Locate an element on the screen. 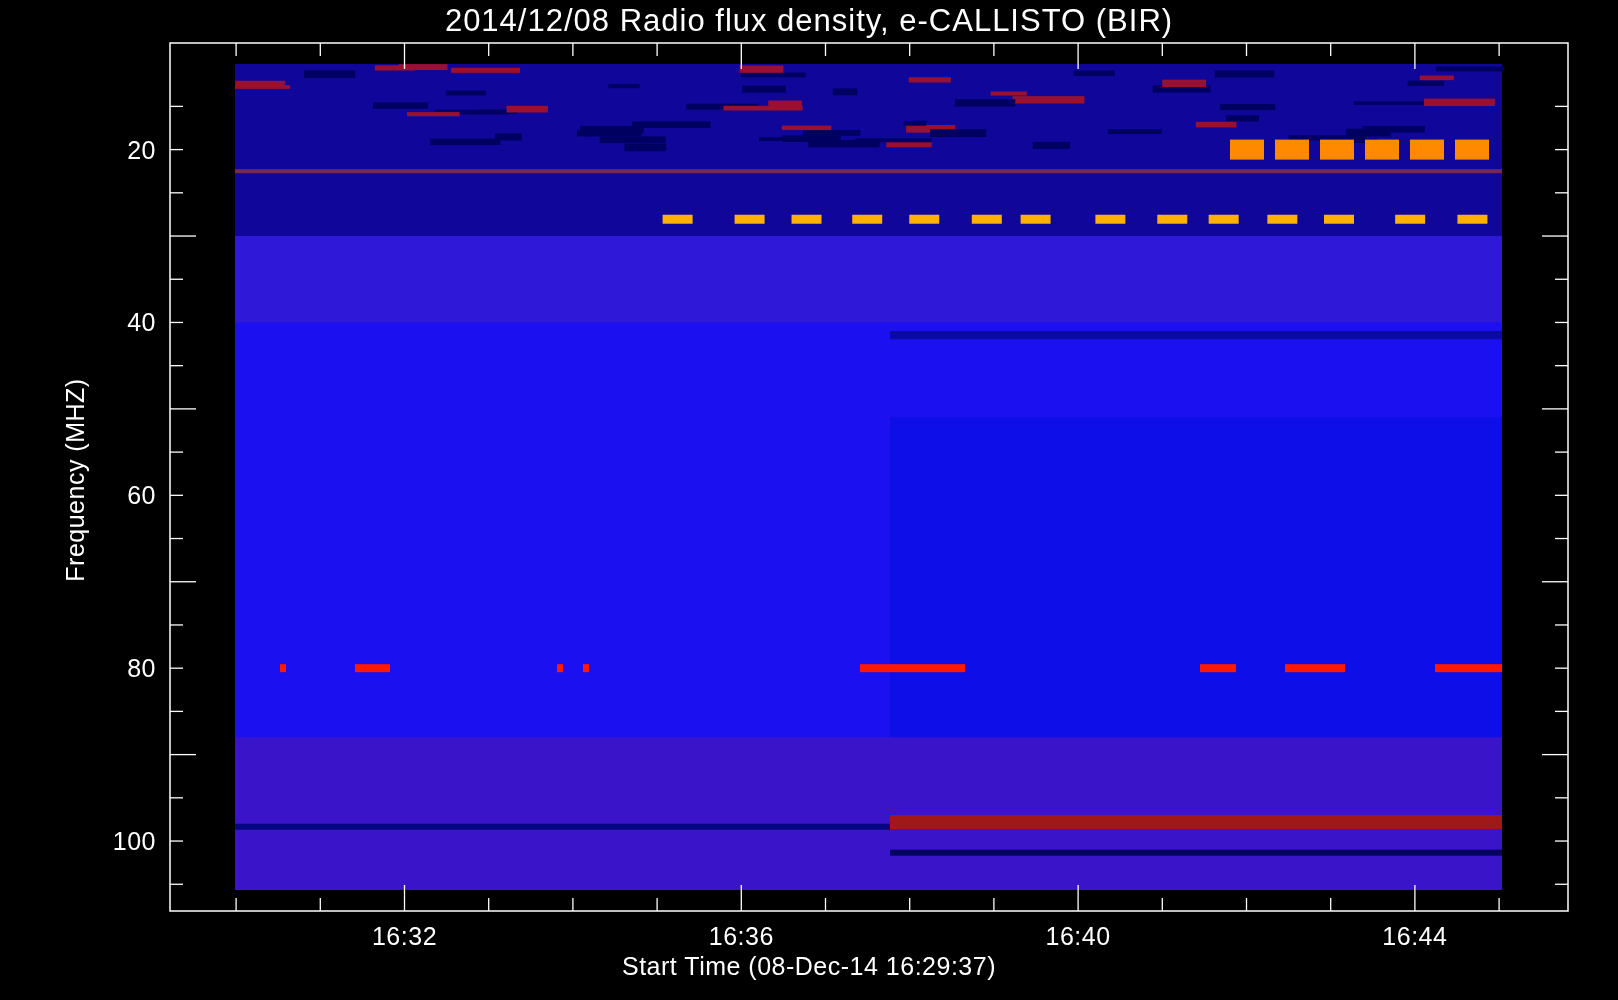  tick-label: 80 is located at coordinates (141, 668).